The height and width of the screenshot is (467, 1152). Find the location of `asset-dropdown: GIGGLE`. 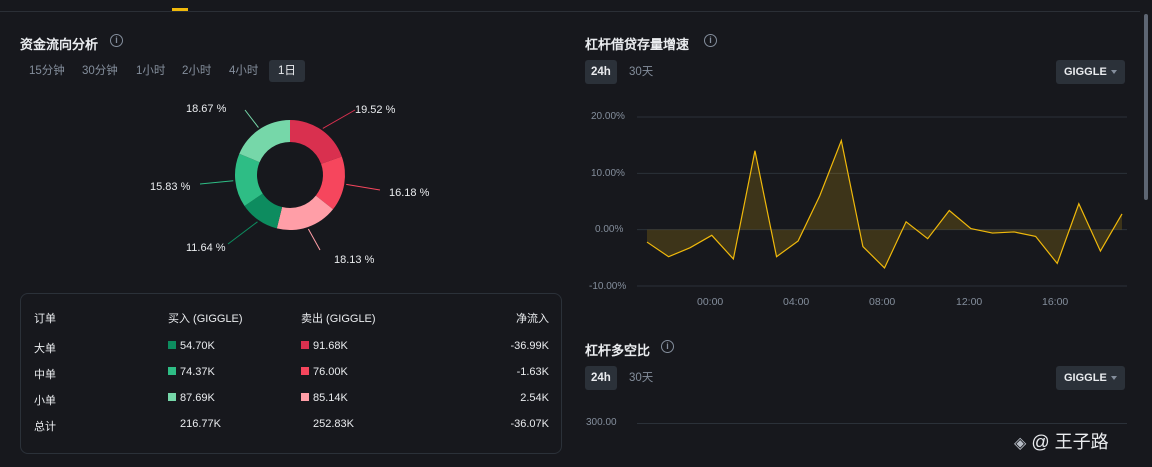

asset-dropdown: GIGGLE is located at coordinates (1090, 378).